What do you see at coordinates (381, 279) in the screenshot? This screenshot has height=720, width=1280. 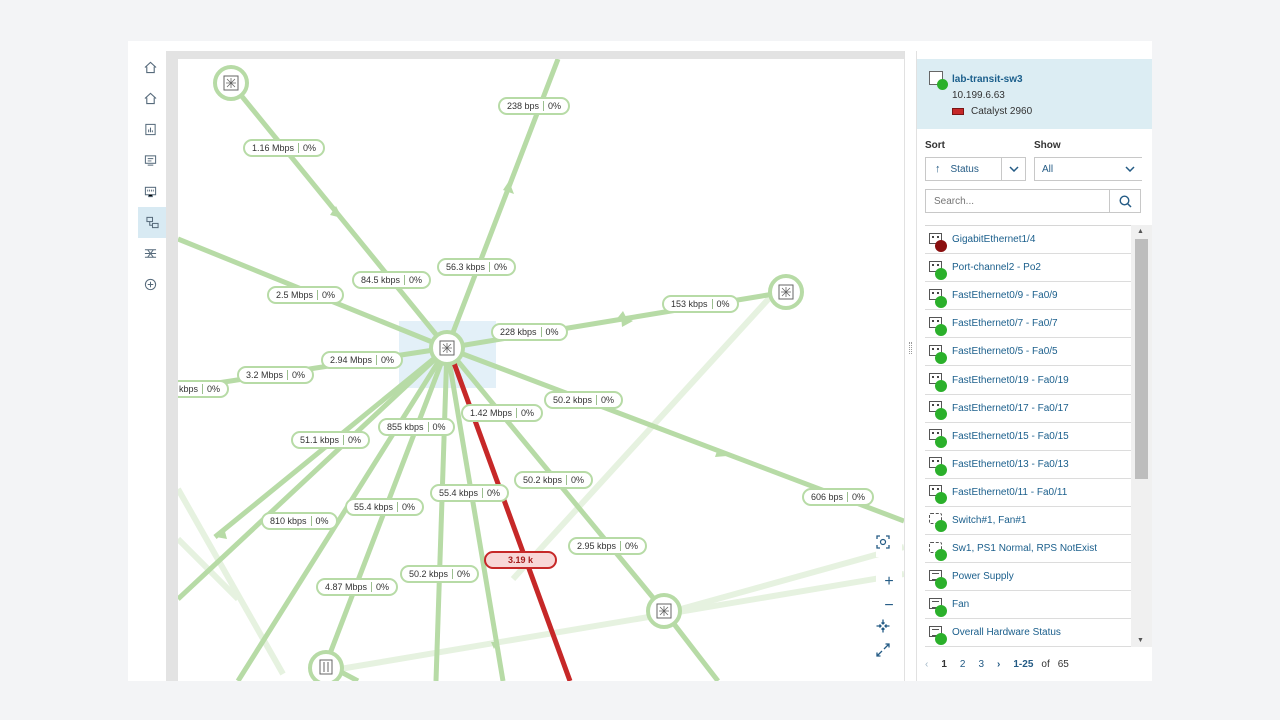 I see `link-rate: 84.5 kbps` at bounding box center [381, 279].